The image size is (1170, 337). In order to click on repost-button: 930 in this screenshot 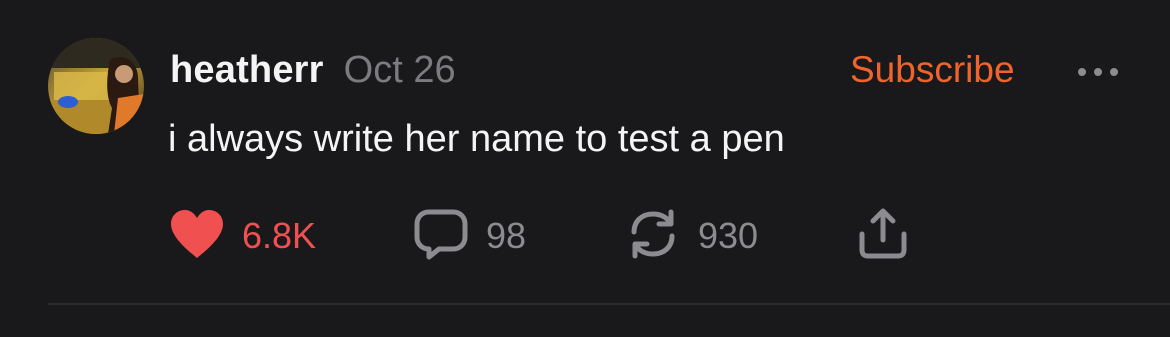, I will do `click(691, 236)`.